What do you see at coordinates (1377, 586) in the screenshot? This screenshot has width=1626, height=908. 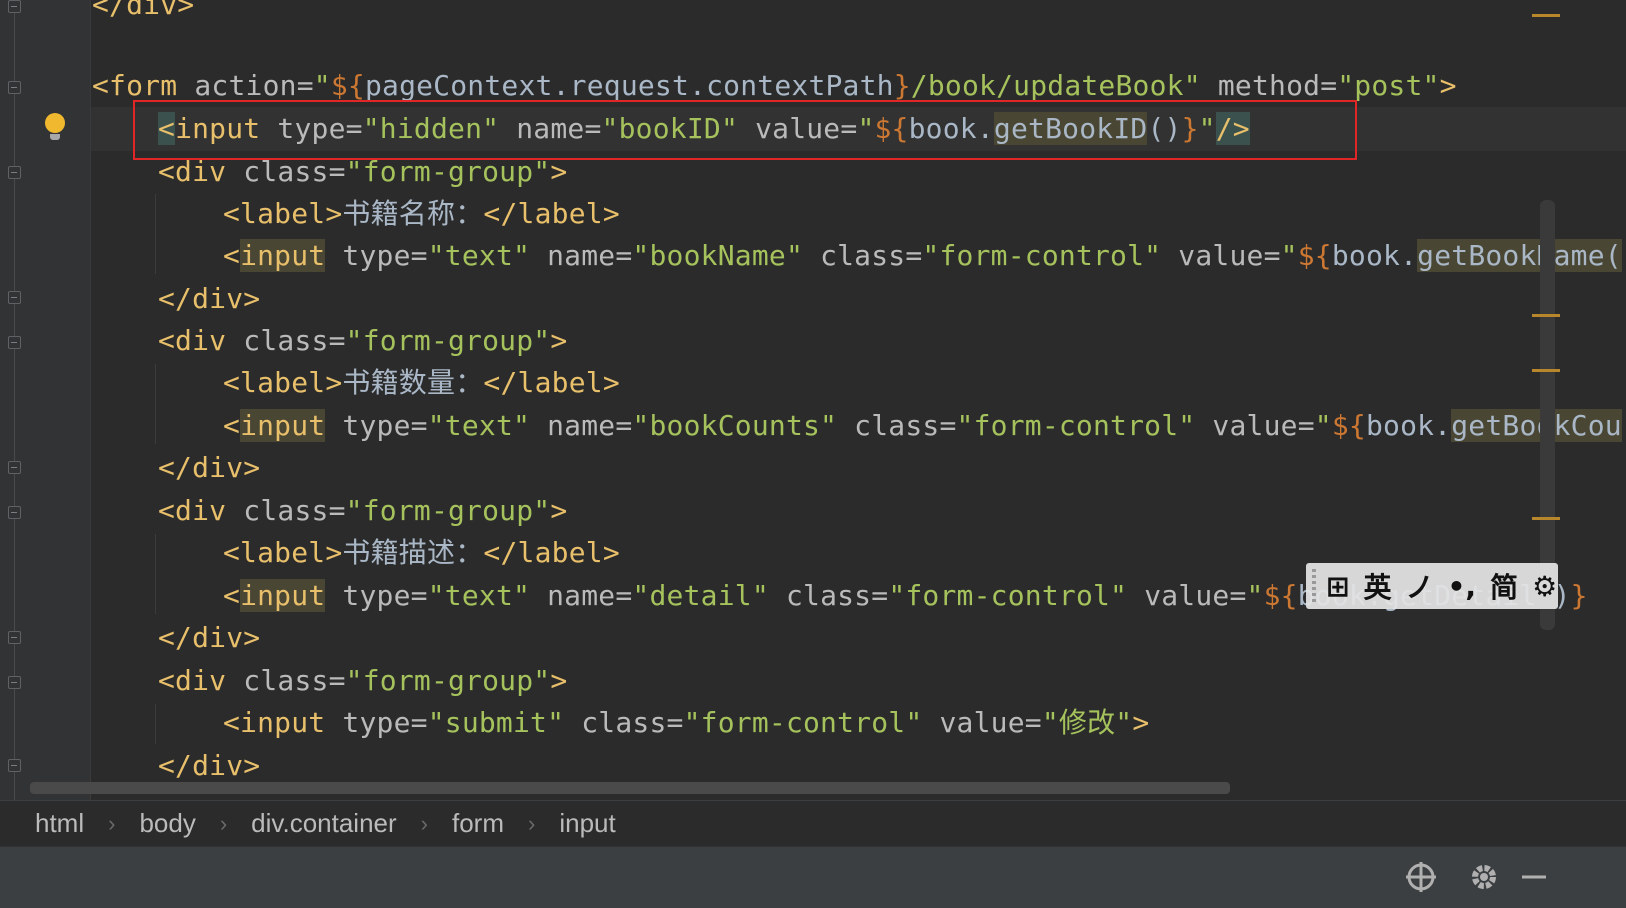 I see `english-mode-icon: 英` at bounding box center [1377, 586].